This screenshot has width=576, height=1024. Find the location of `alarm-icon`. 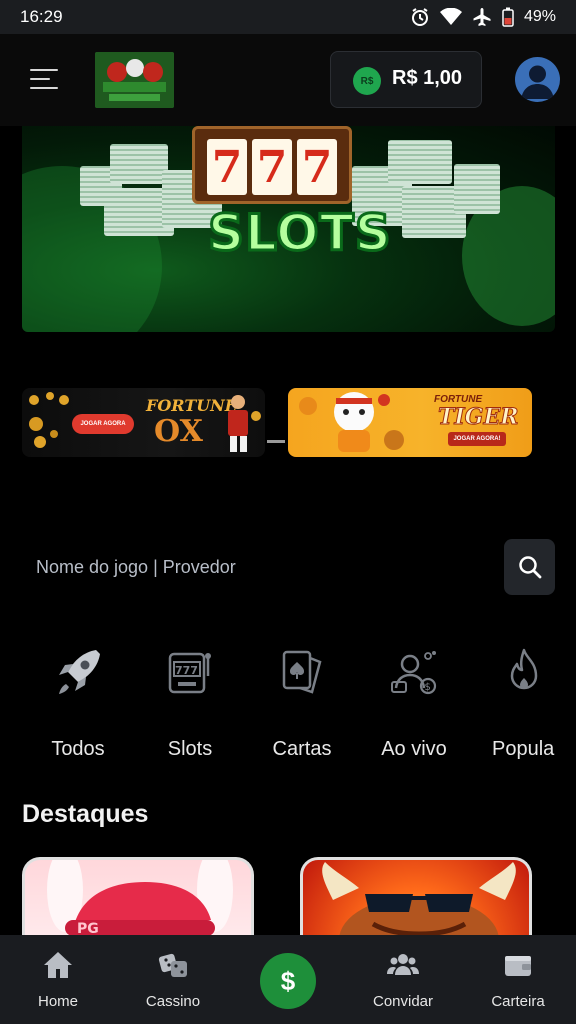

alarm-icon is located at coordinates (419, 17).